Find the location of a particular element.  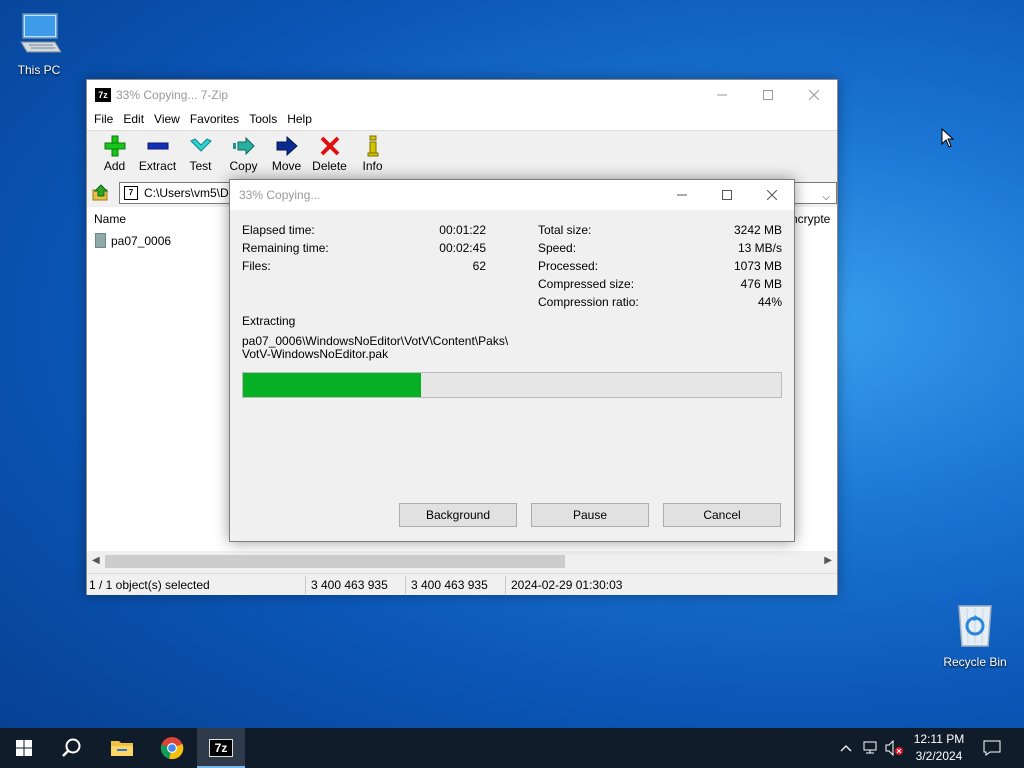

notification-icon is located at coordinates (992, 748).